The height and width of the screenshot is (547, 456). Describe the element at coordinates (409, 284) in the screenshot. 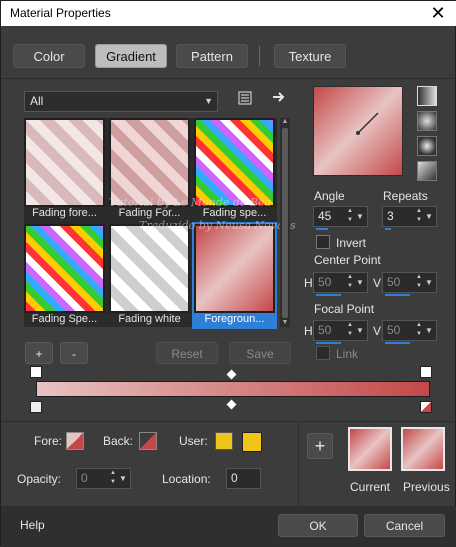

I see `center-v-spinner: 50 ▲ ▼ ▼` at that location.